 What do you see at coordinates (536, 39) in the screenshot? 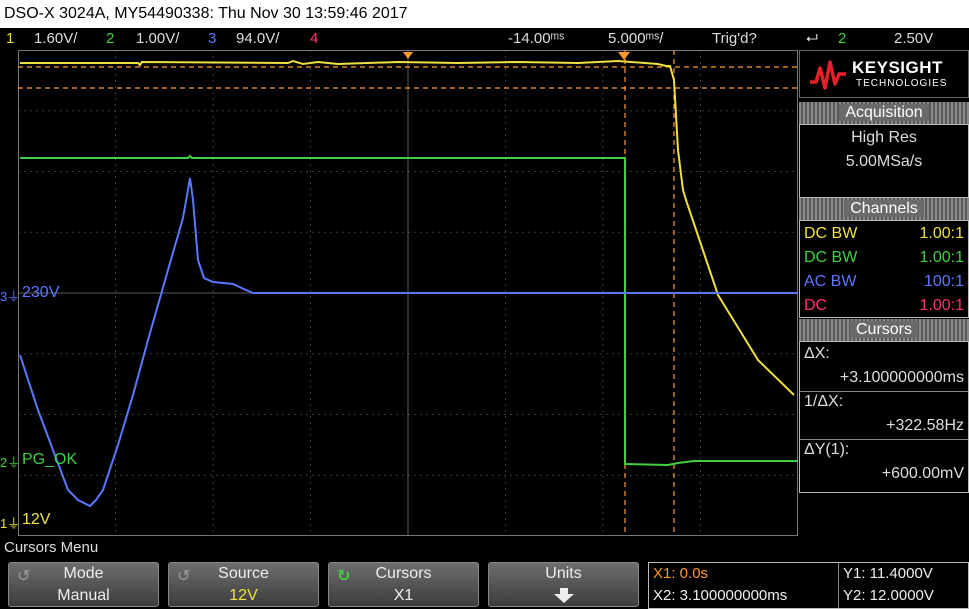
I see `horizontal-delay: -14.00ᵐˢ` at bounding box center [536, 39].